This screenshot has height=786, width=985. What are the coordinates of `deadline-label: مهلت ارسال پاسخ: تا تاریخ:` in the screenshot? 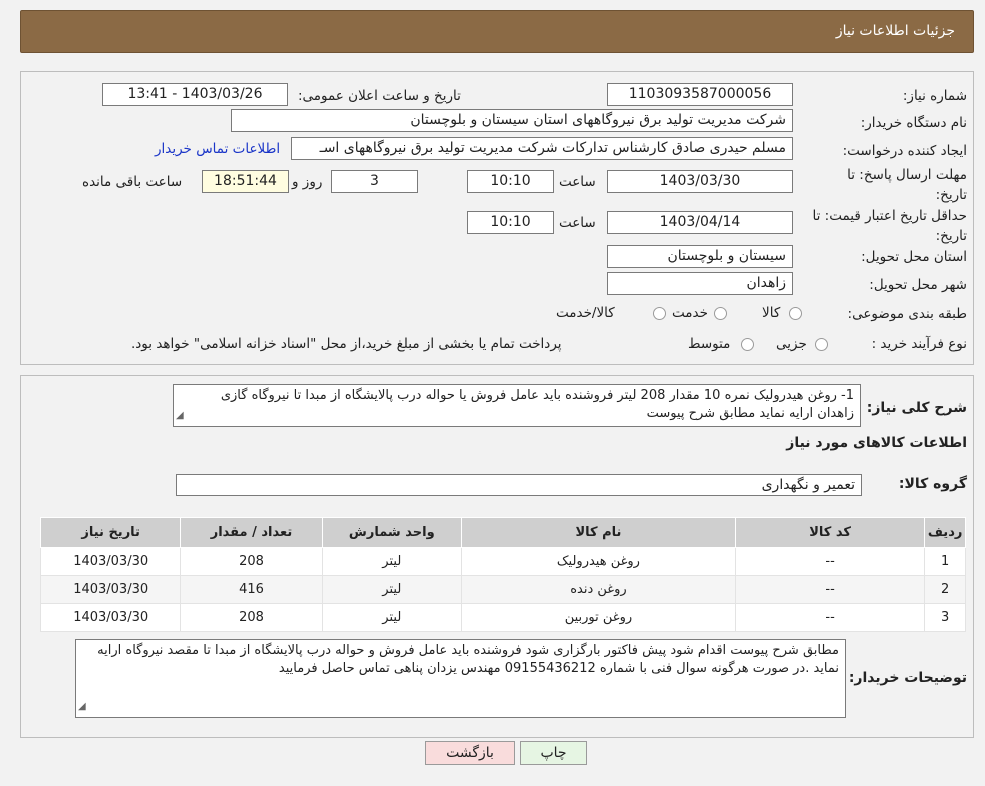 It's located at (907, 185).